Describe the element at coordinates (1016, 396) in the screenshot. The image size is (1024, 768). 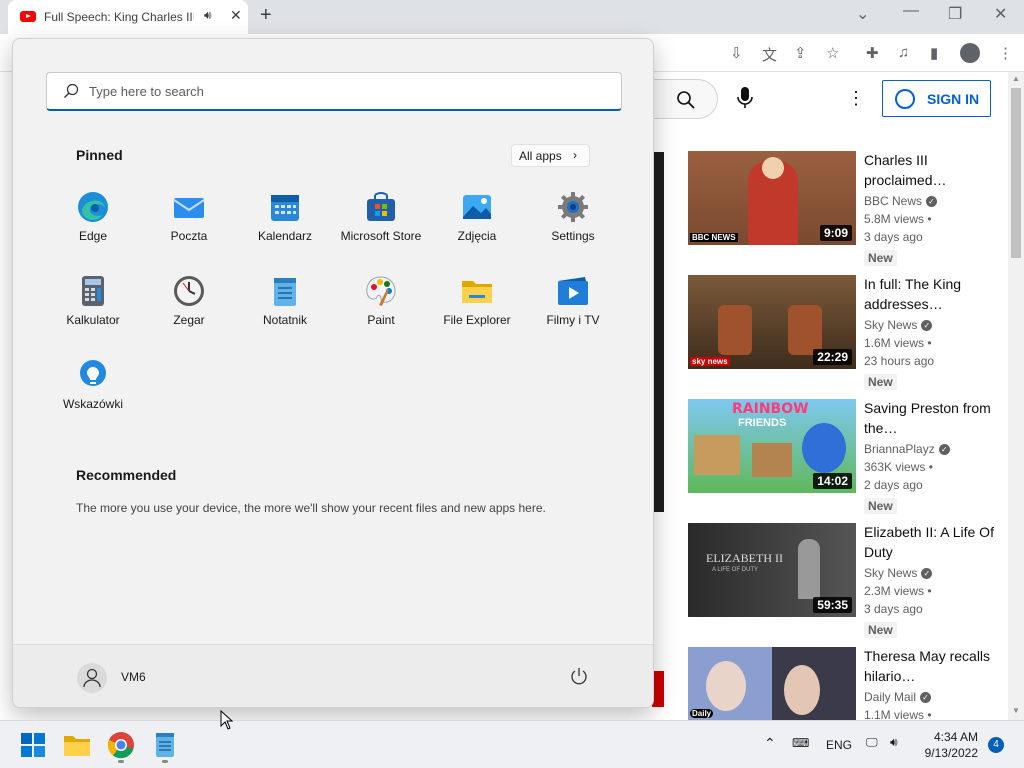
I see `page-scrollbar: ▲ ▼` at that location.